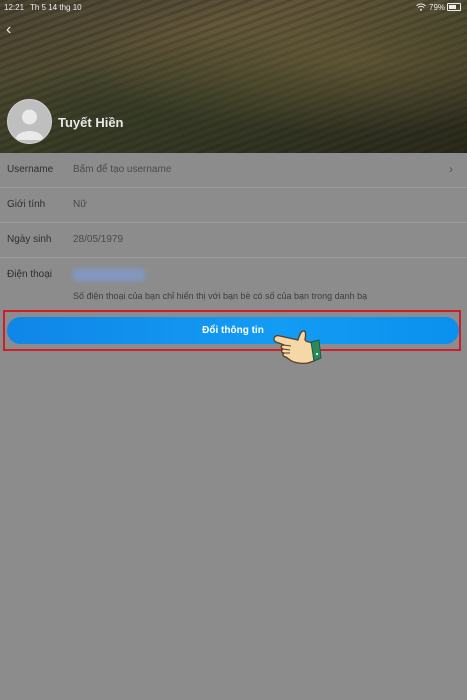  I want to click on profile-name: Tuyết Hiền, so click(91, 122).